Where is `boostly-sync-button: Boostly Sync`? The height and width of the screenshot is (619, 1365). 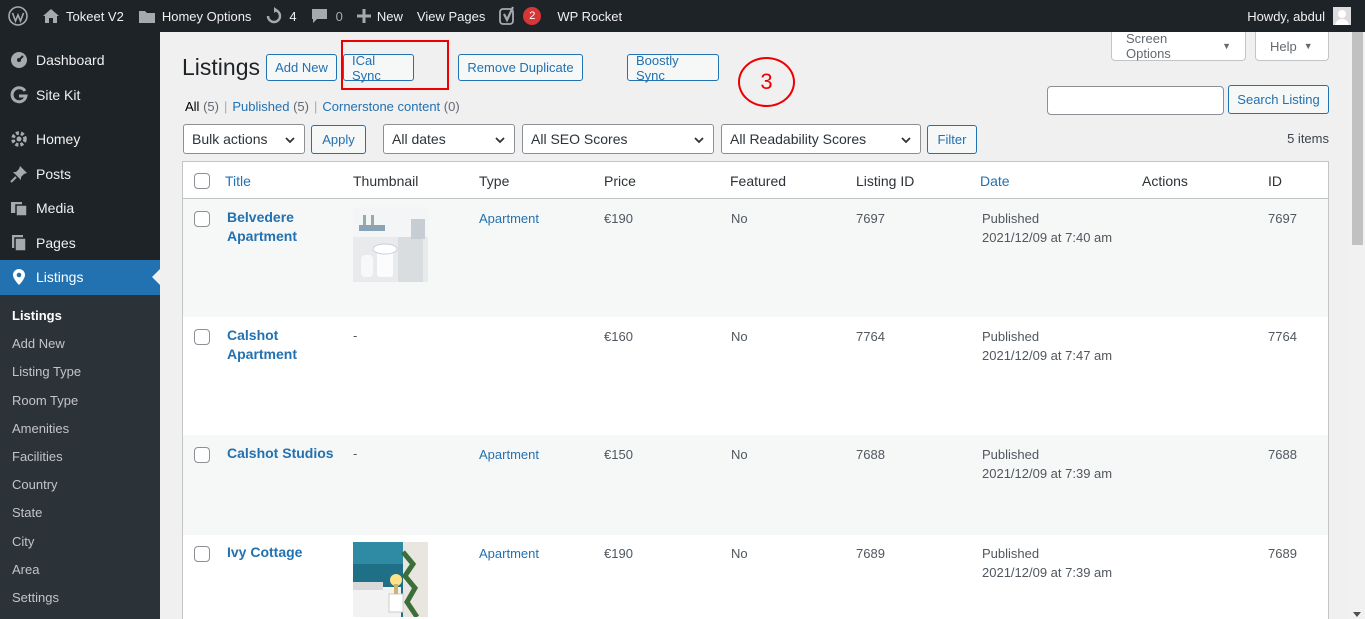 boostly-sync-button: Boostly Sync is located at coordinates (673, 68).